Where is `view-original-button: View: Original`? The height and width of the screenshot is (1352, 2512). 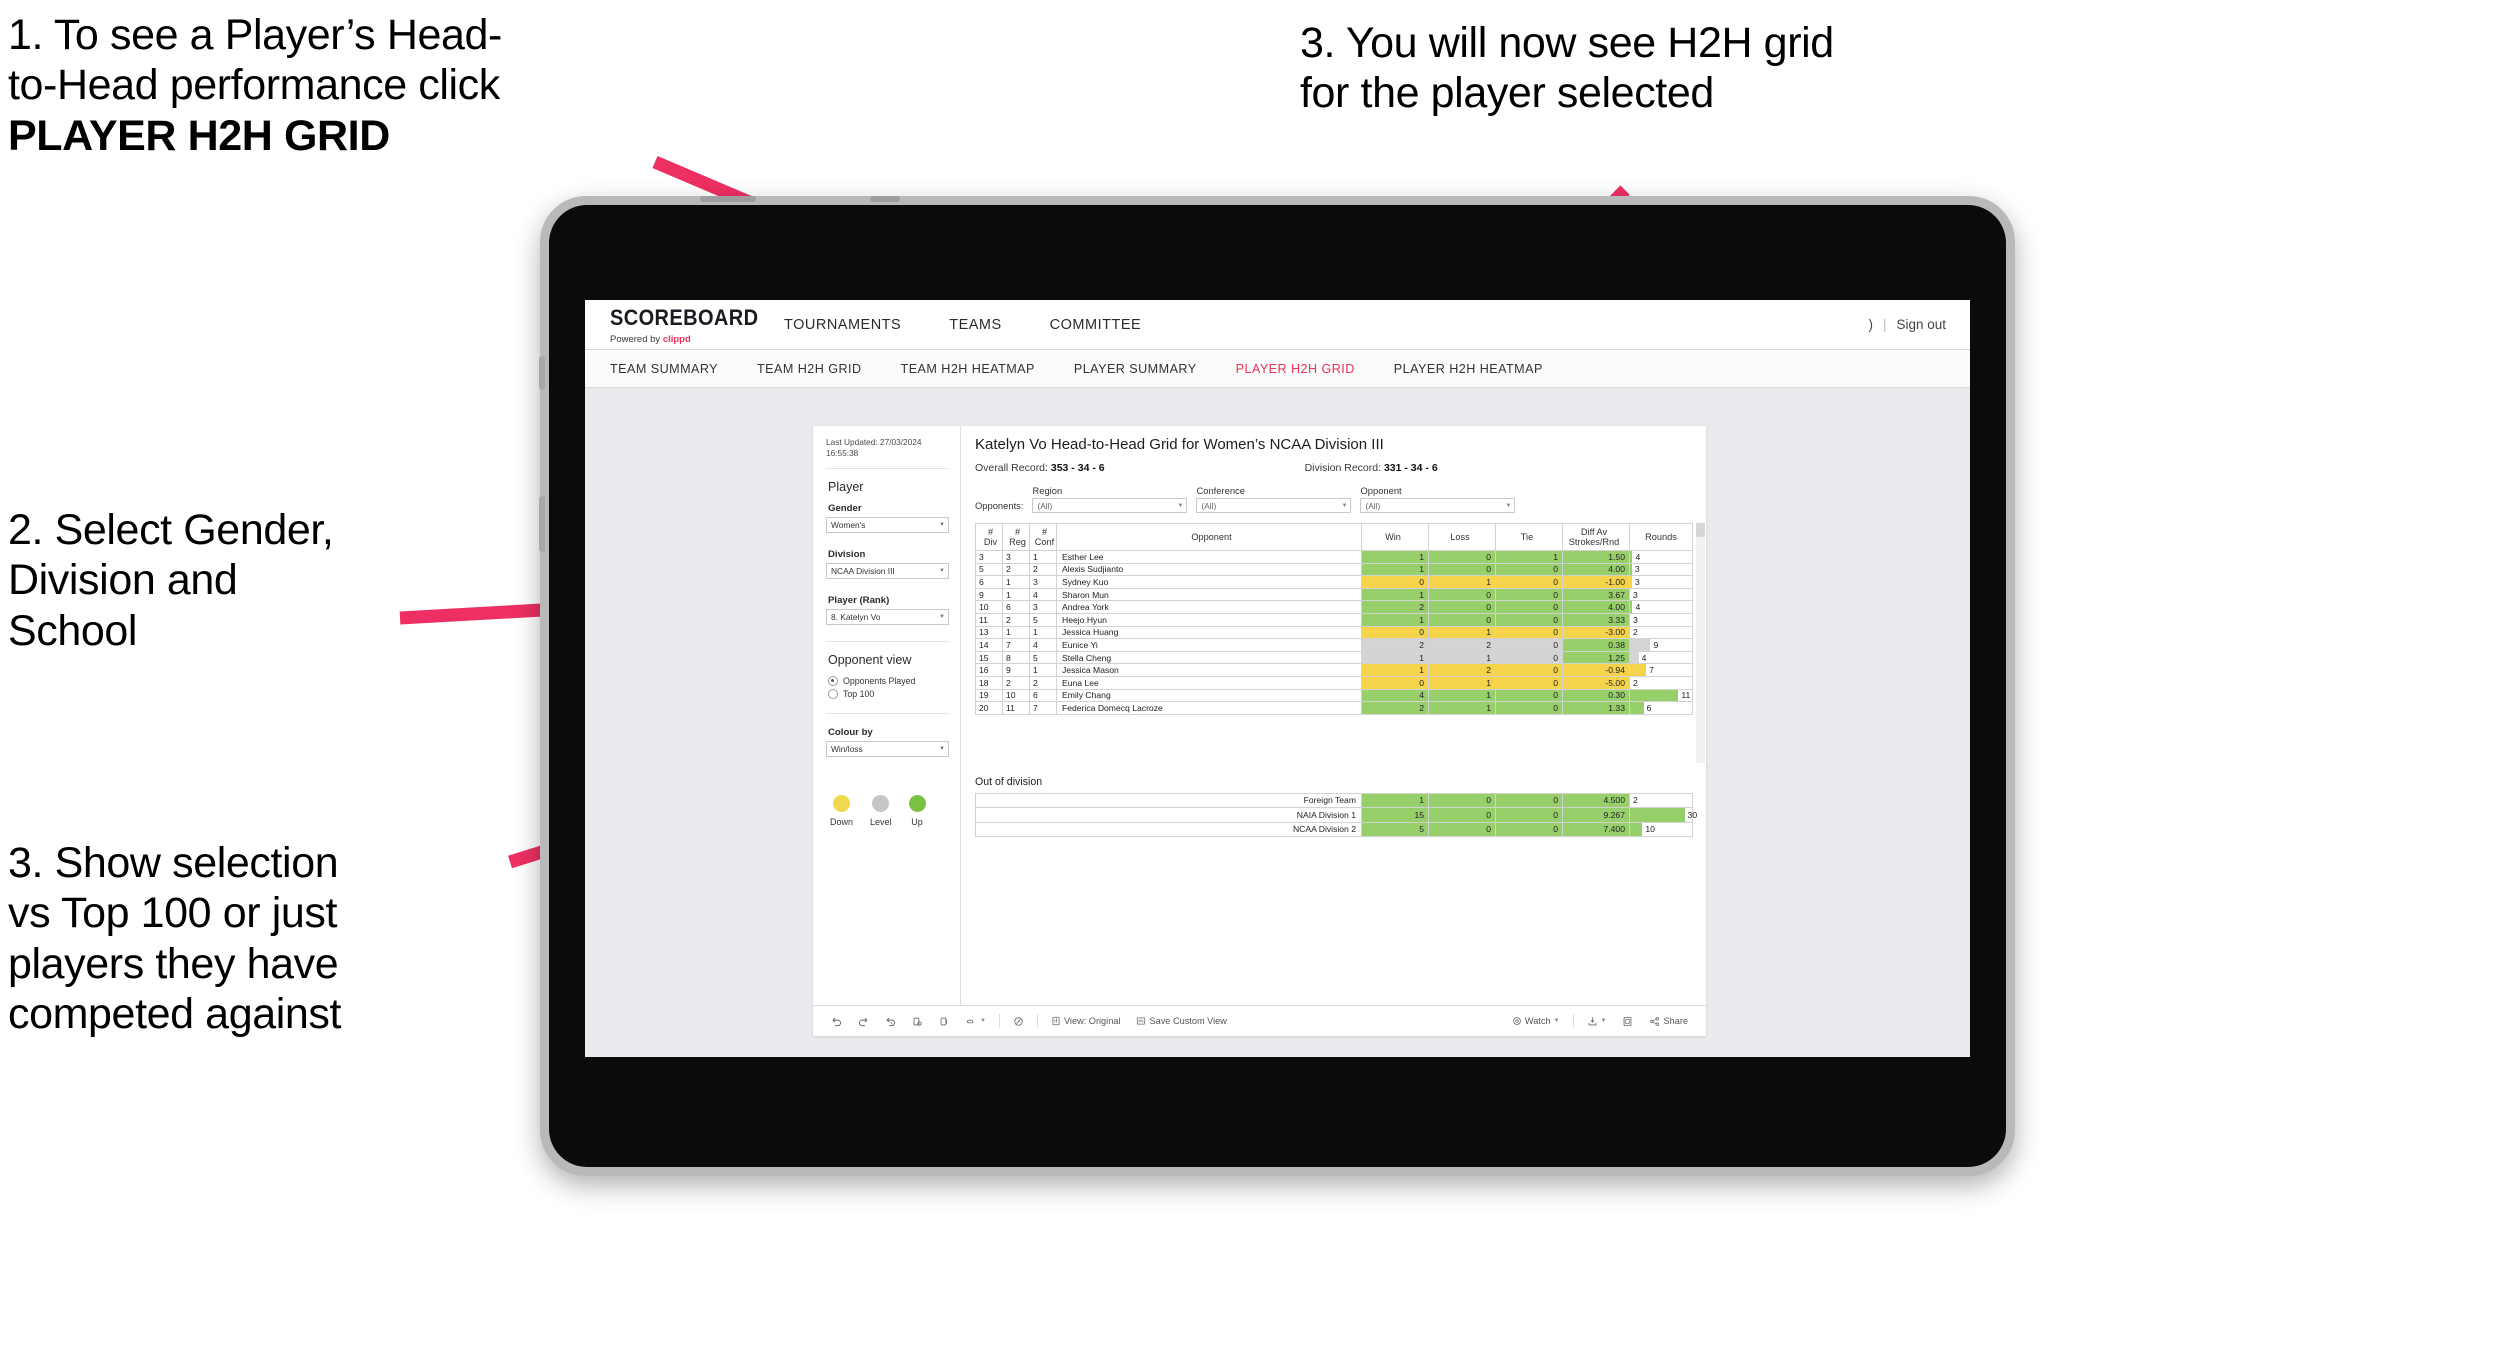 view-original-button: View: Original is located at coordinates (1086, 1021).